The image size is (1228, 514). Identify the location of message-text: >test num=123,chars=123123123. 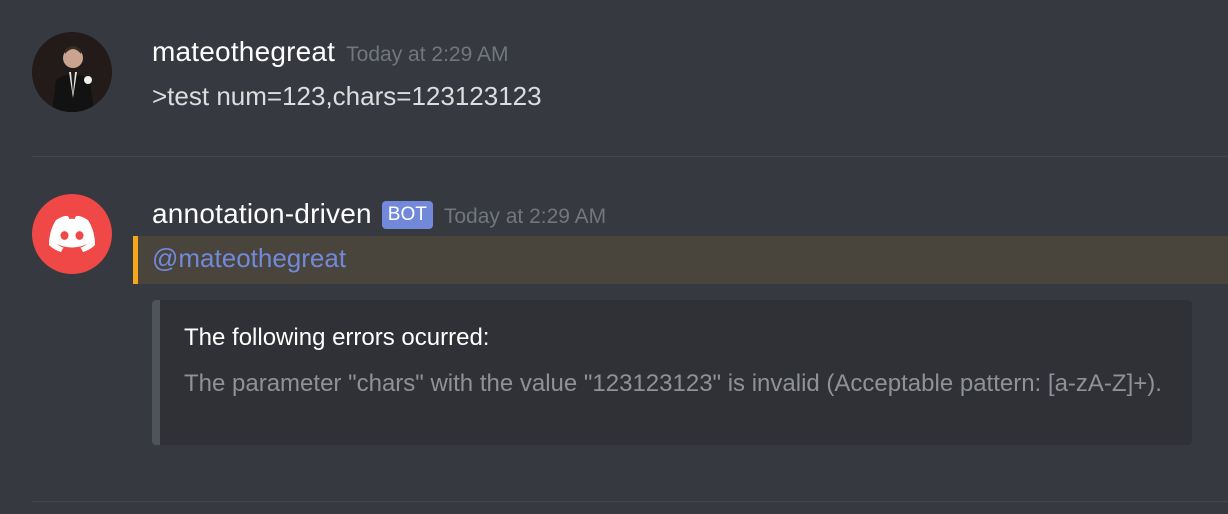
(347, 96).